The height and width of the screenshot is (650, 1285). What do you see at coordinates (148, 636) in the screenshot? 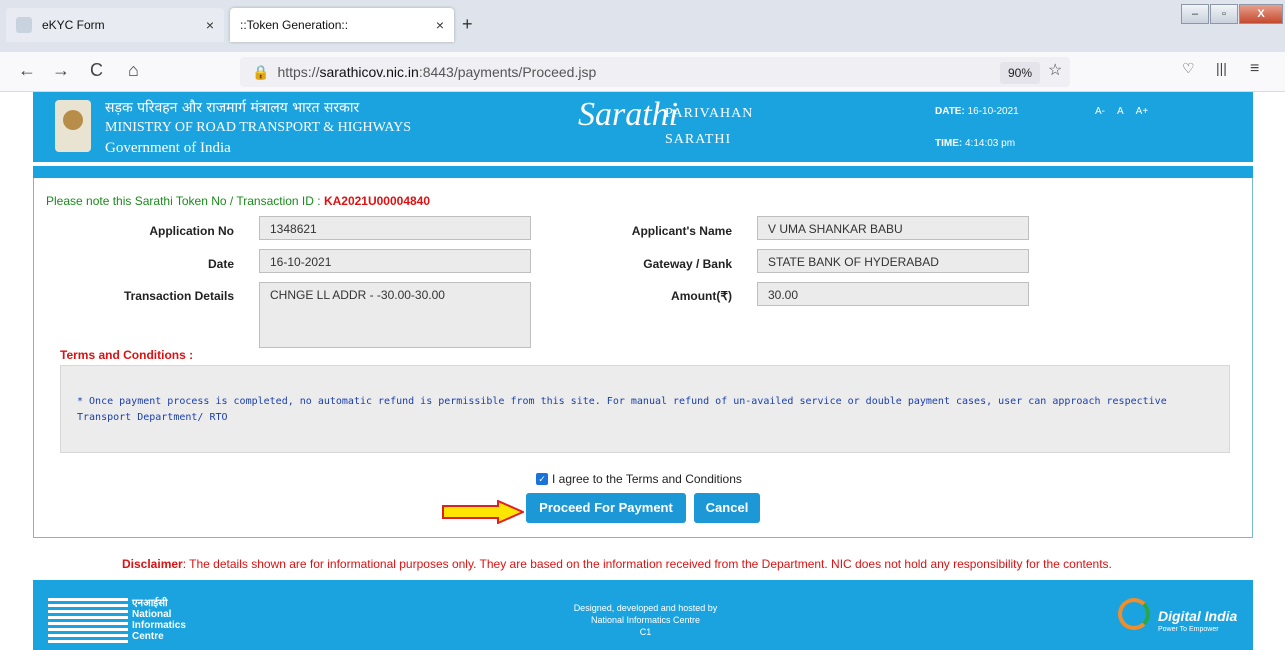
I see `nic-line3: Centre` at bounding box center [148, 636].